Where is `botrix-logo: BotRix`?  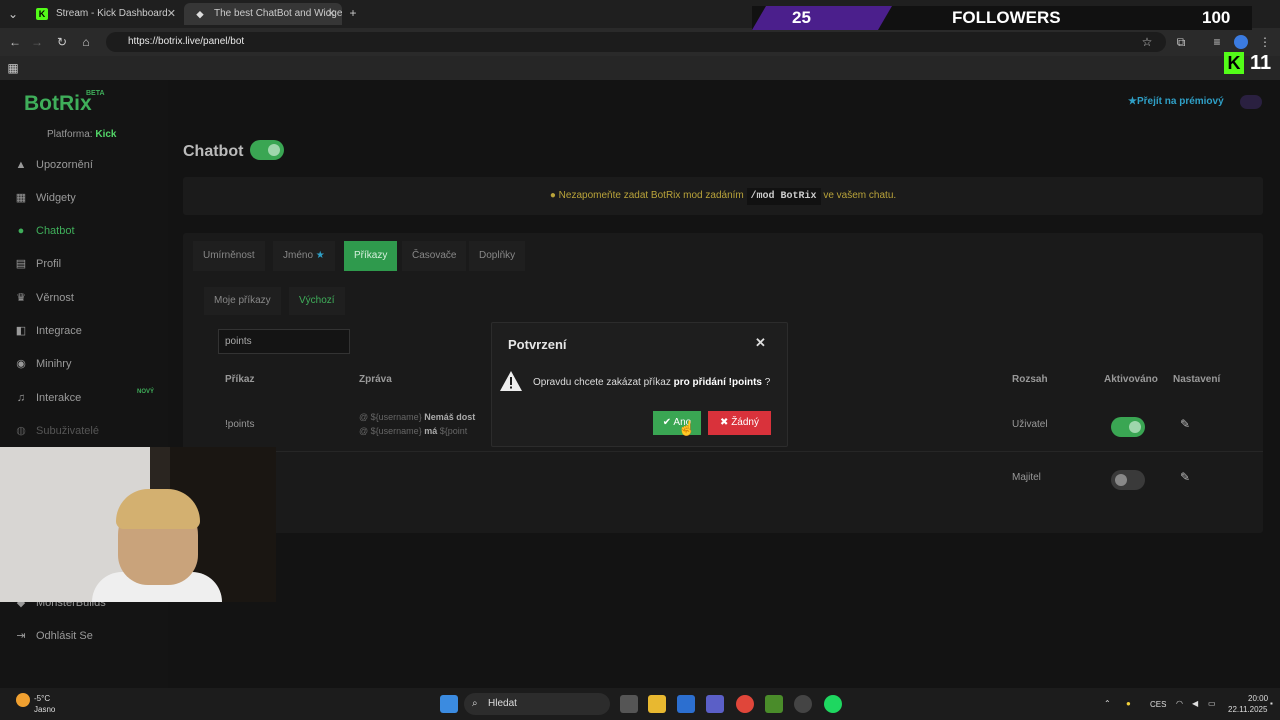
botrix-logo: BotRix is located at coordinates (58, 104).